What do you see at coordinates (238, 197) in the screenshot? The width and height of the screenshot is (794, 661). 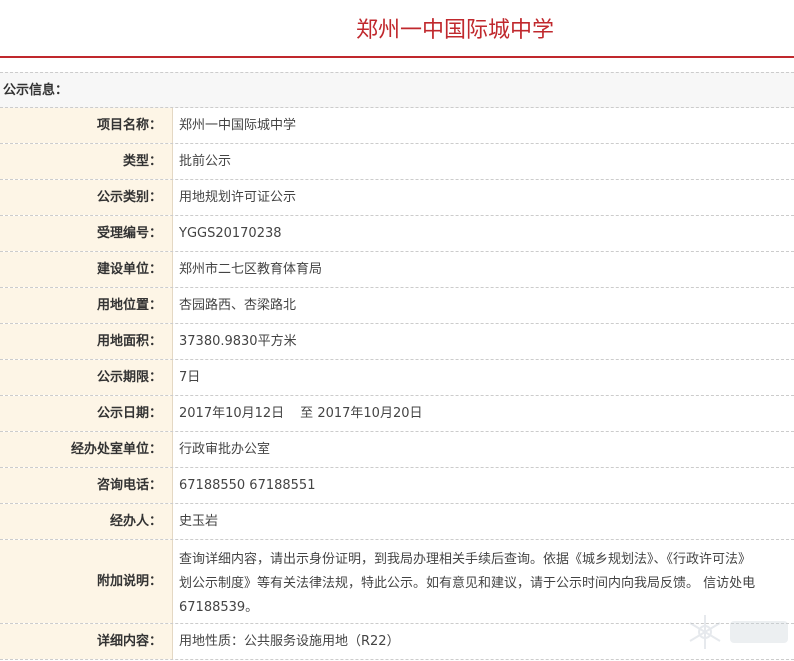 I see `notice-category-value: 用地规划许可证公示` at bounding box center [238, 197].